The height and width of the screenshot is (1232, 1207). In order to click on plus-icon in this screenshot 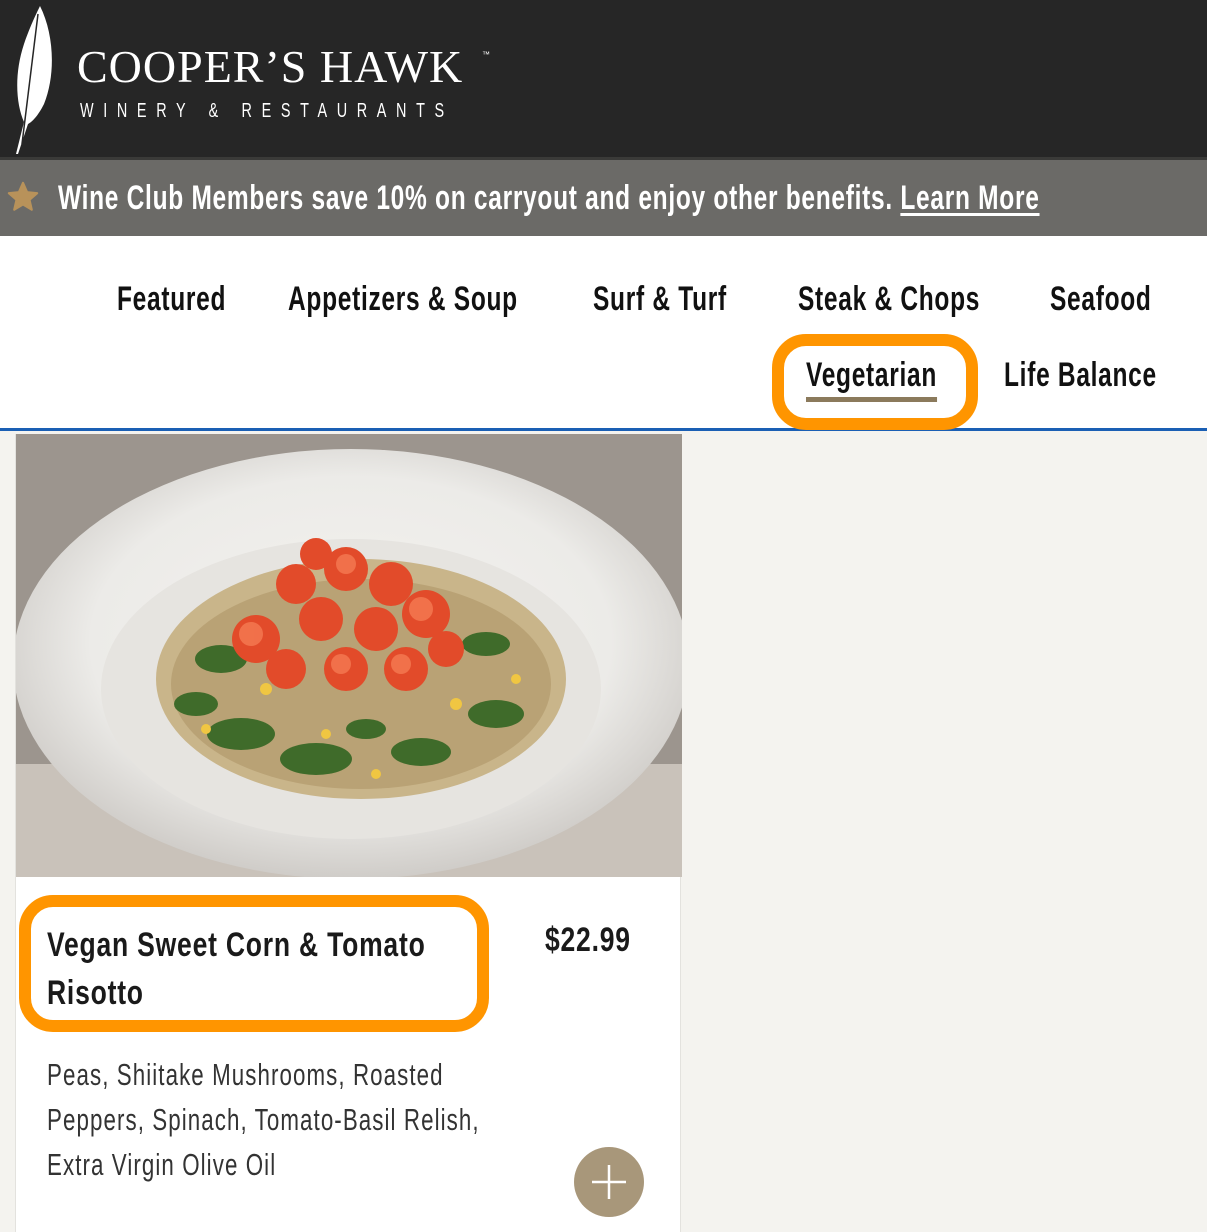, I will do `click(609, 1182)`.